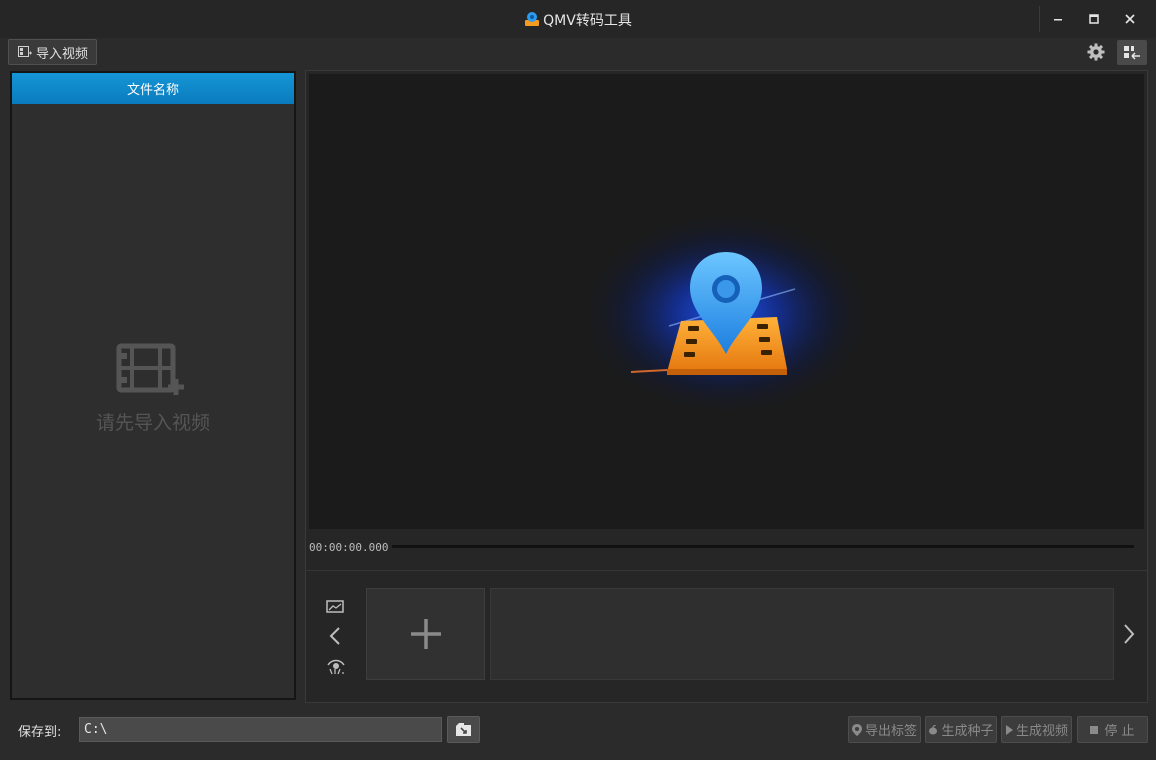 This screenshot has width=1156, height=760. I want to click on seed-icon, so click(933, 729).